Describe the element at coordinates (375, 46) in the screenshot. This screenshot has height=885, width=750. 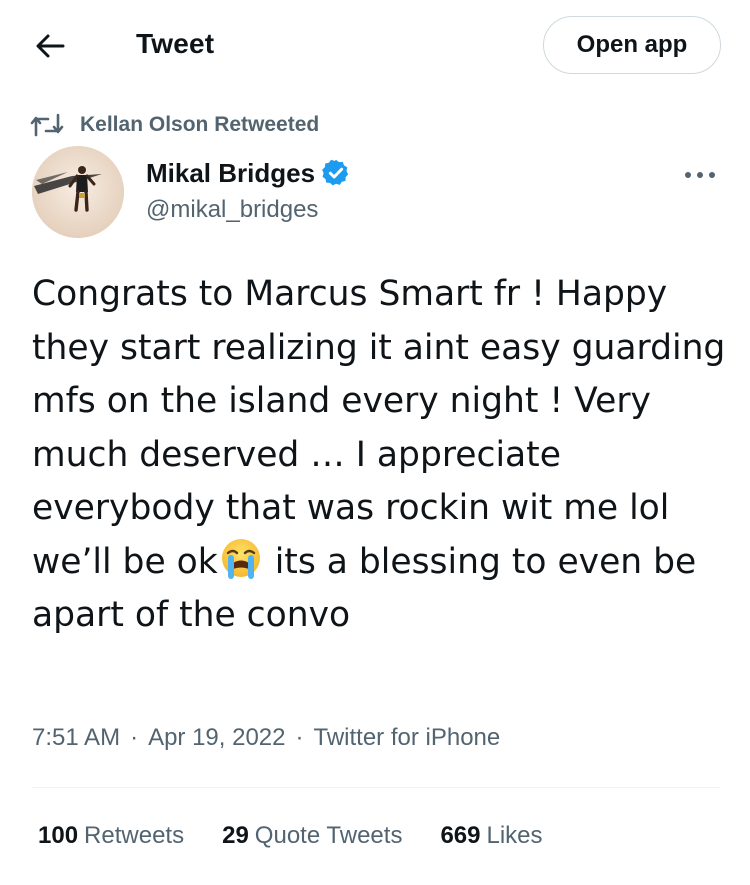
I see `top-bar: Tweet Open app` at that location.